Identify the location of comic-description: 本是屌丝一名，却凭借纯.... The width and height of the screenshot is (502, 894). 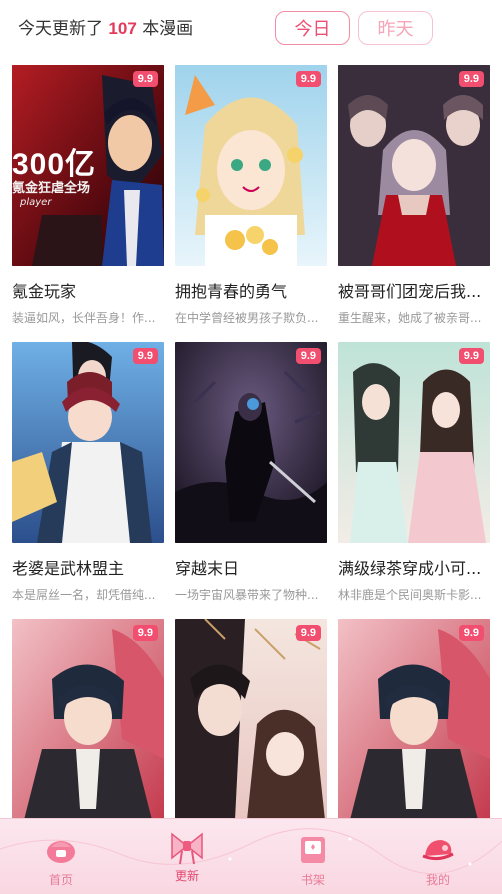
(84, 595).